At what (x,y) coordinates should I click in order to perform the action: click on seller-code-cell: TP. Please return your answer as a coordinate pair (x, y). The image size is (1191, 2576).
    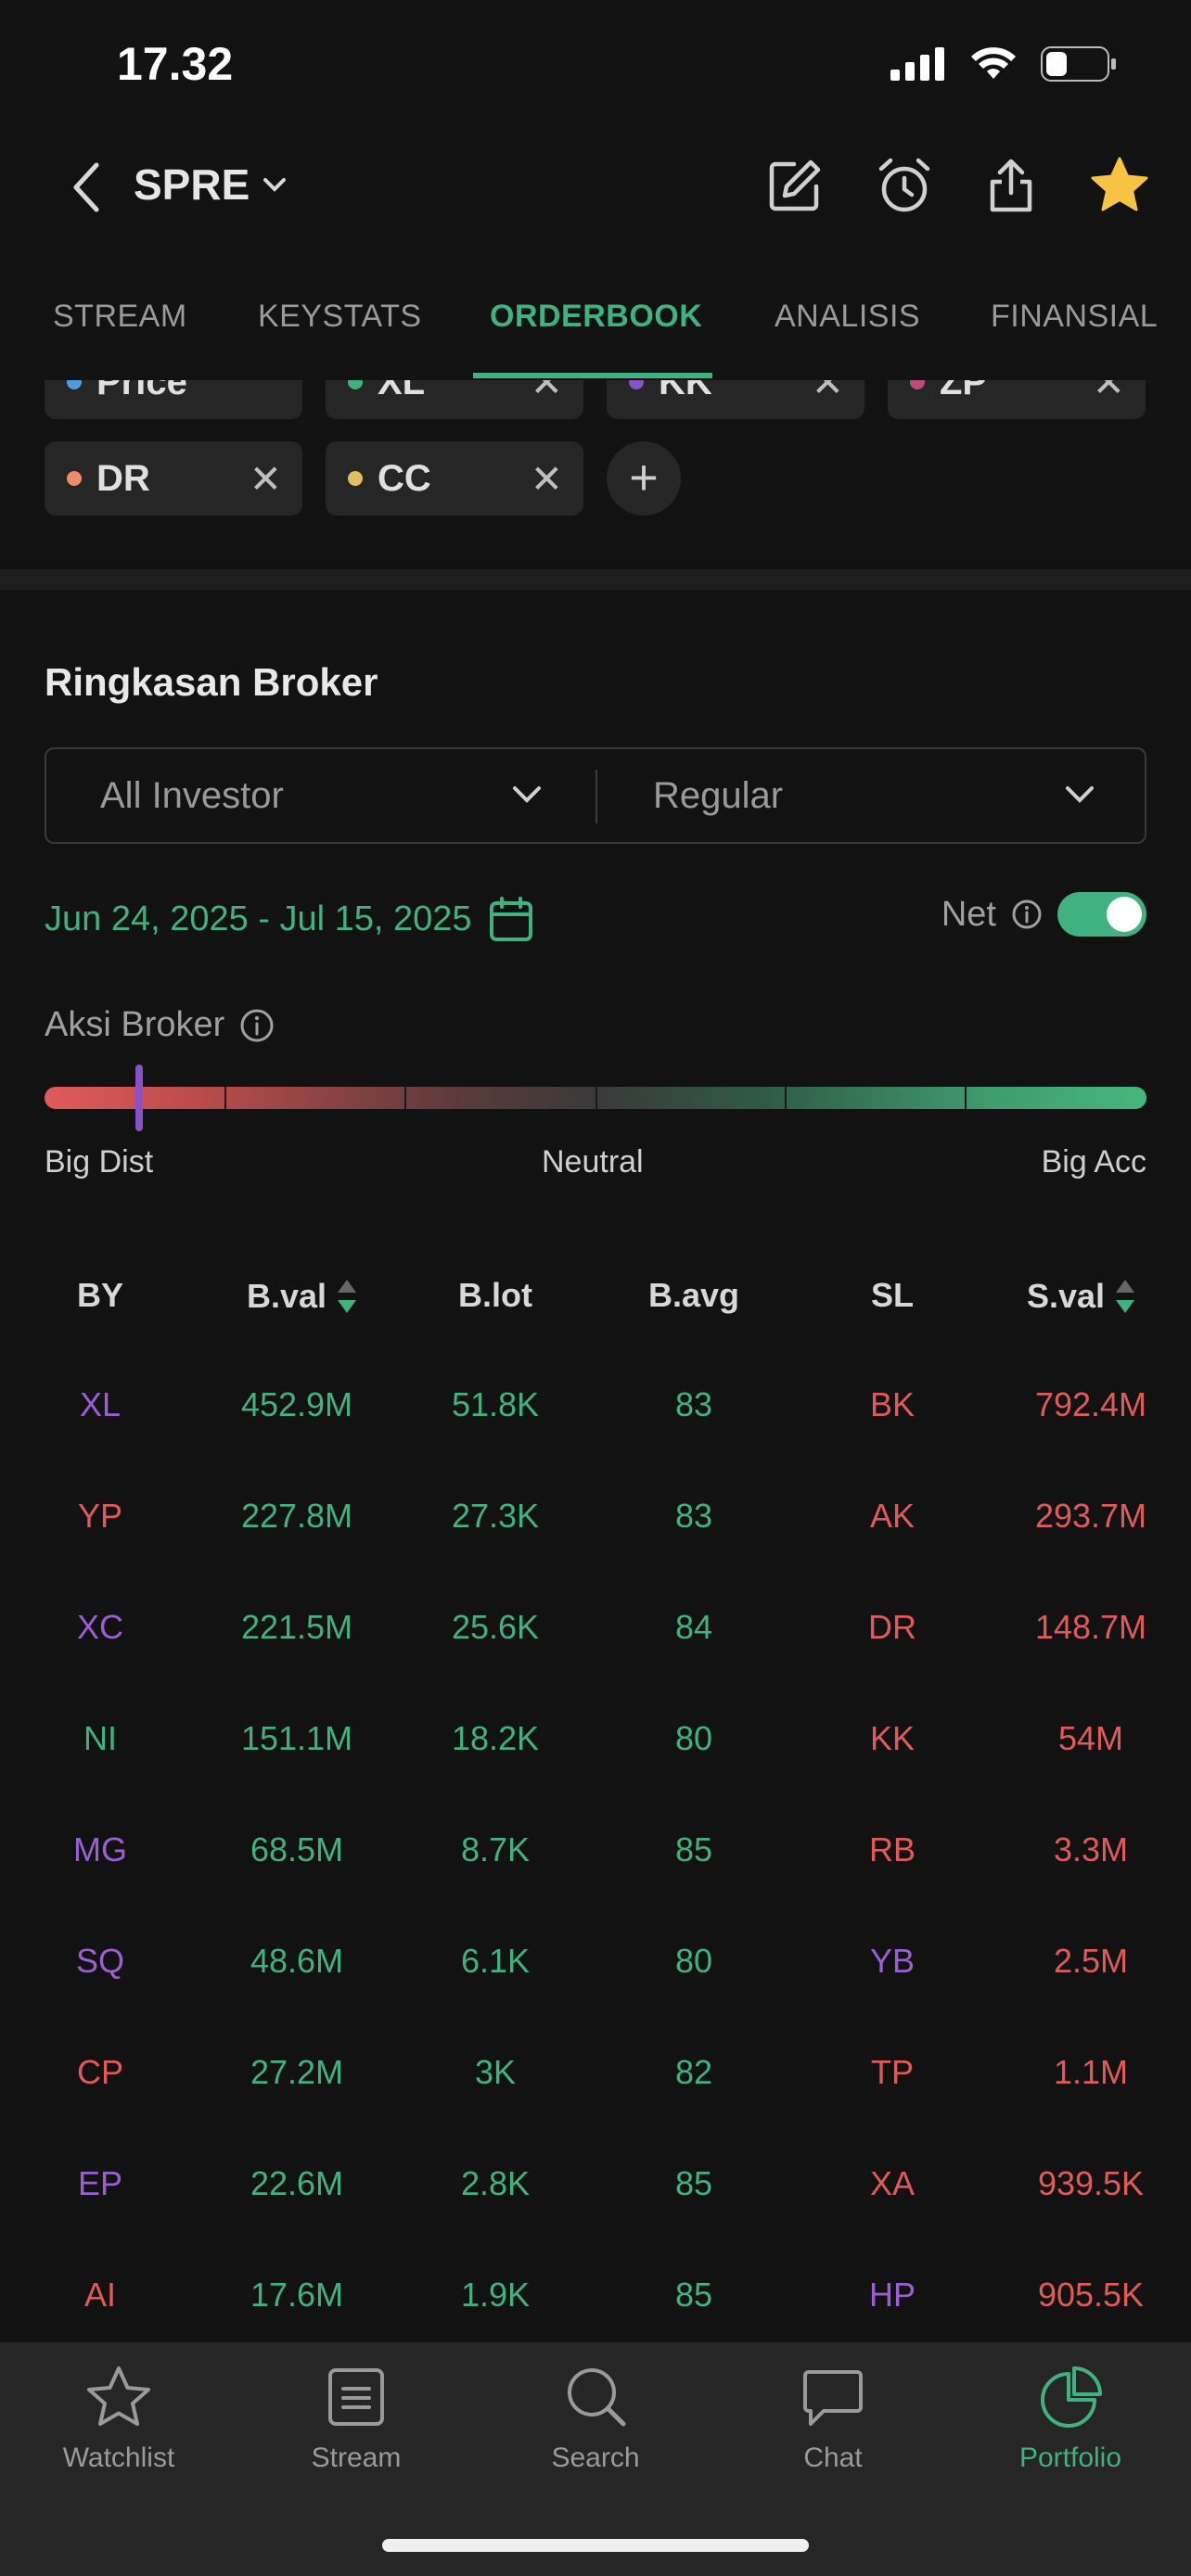
    Looking at the image, I should click on (892, 2072).